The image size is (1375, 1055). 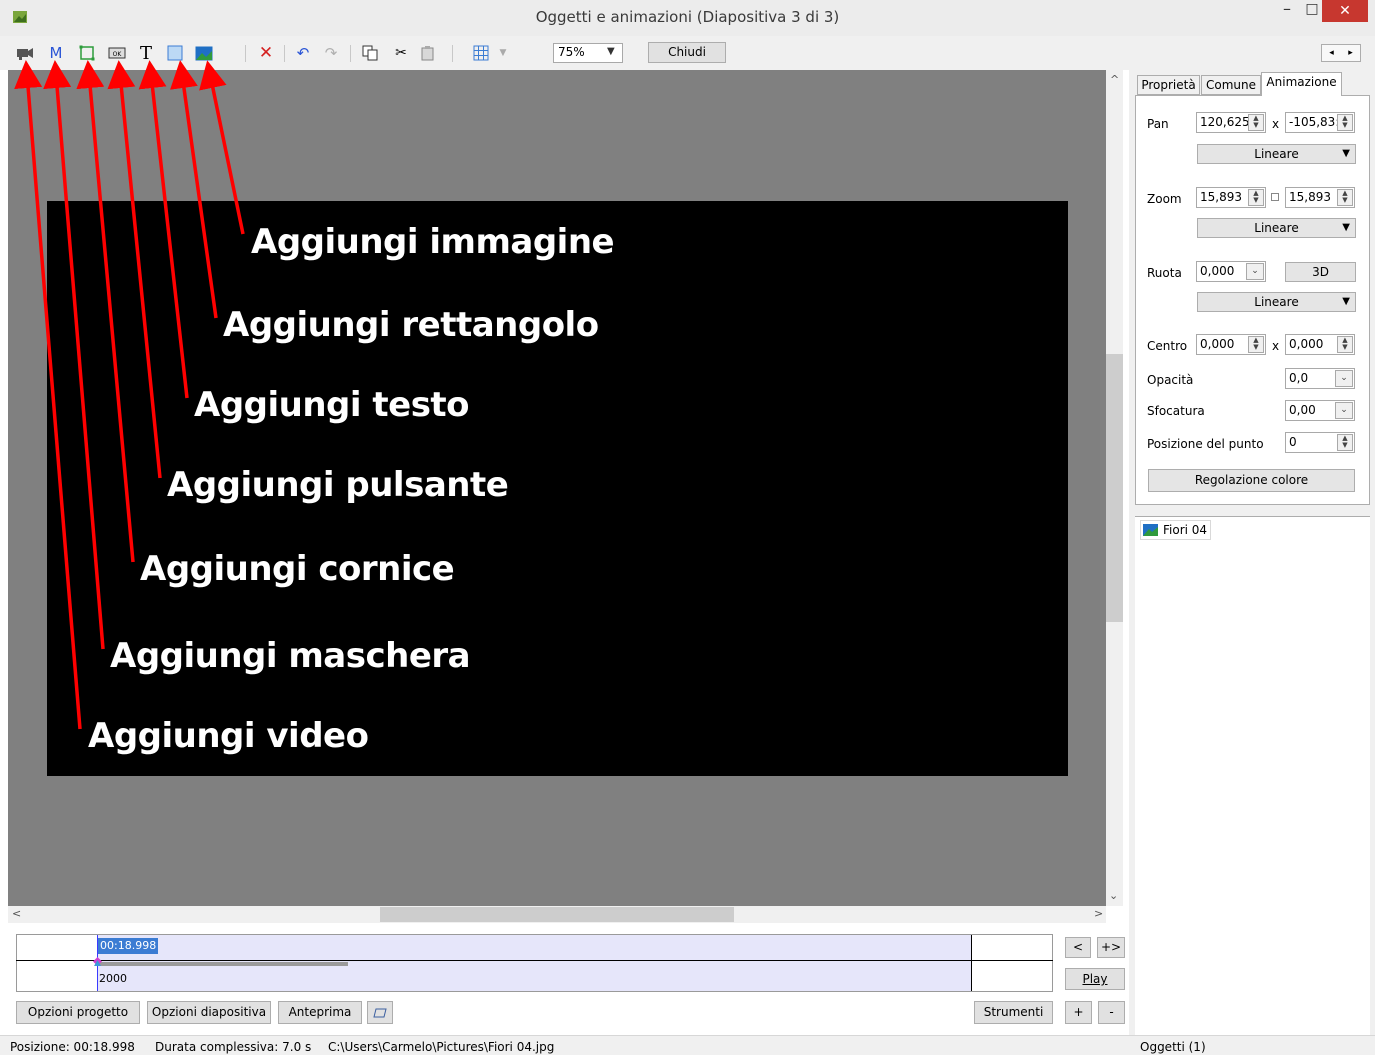 I want to click on redo-icon: ↷, so click(x=331, y=53).